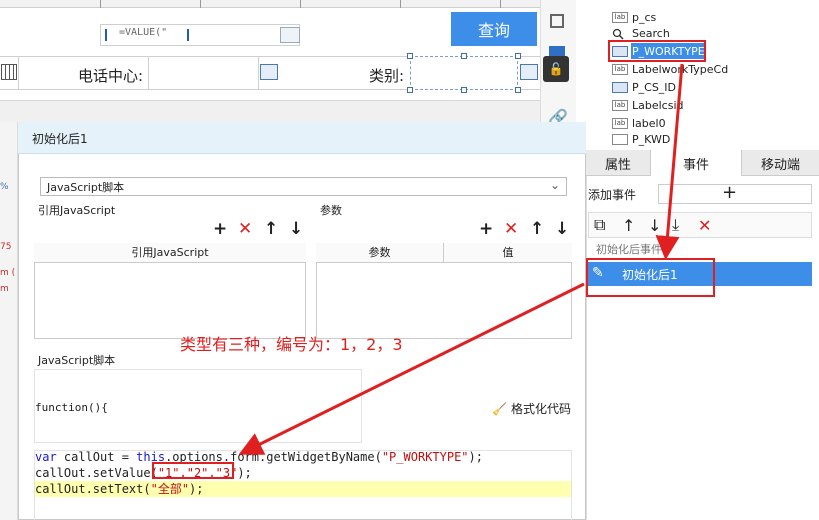 The height and width of the screenshot is (520, 819). Describe the element at coordinates (200, 35) in the screenshot. I see `formula-cell: =VALUE("` at that location.